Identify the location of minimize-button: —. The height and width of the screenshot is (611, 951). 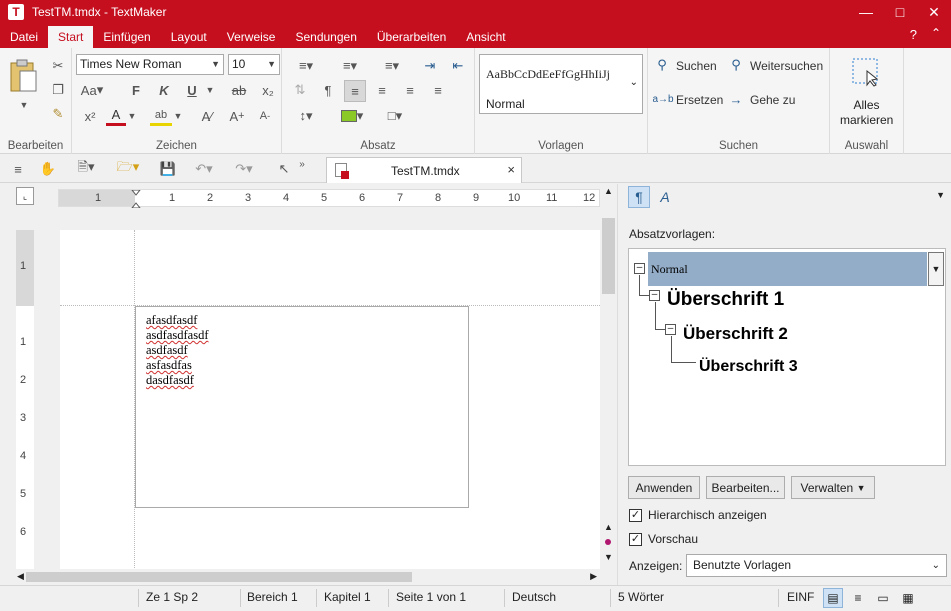
(866, 12).